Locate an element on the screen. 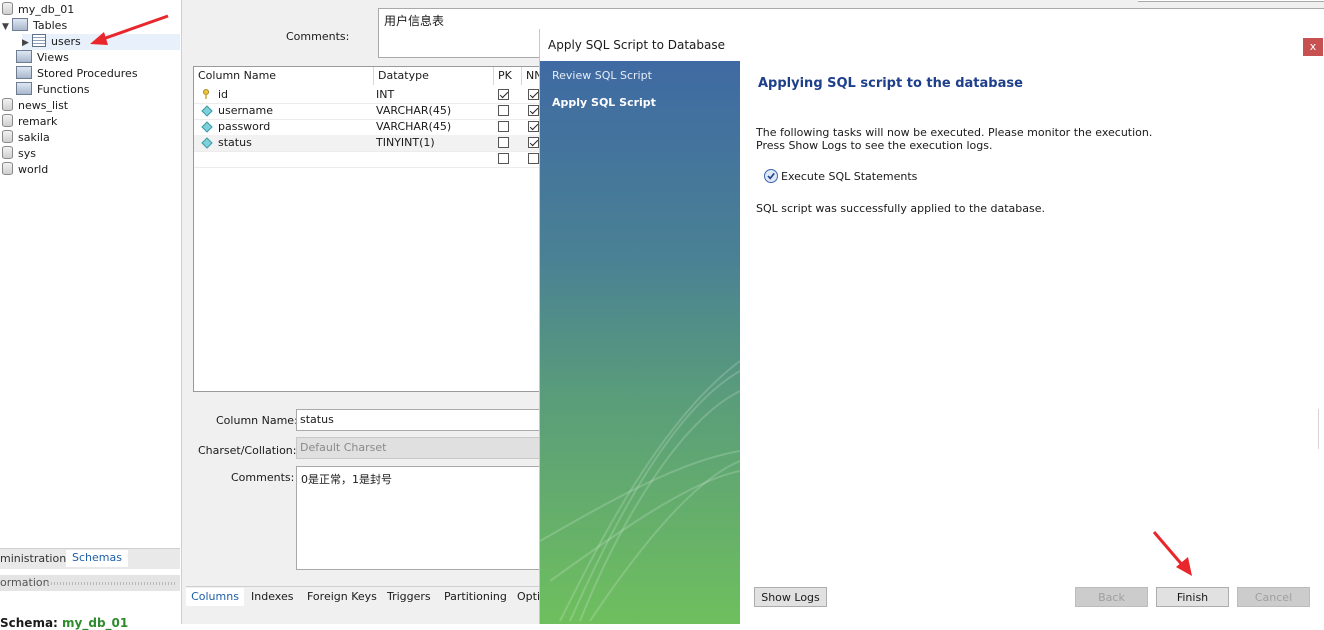 This screenshot has height=630, width=1324. col-header-pk: PK is located at coordinates (508, 76).